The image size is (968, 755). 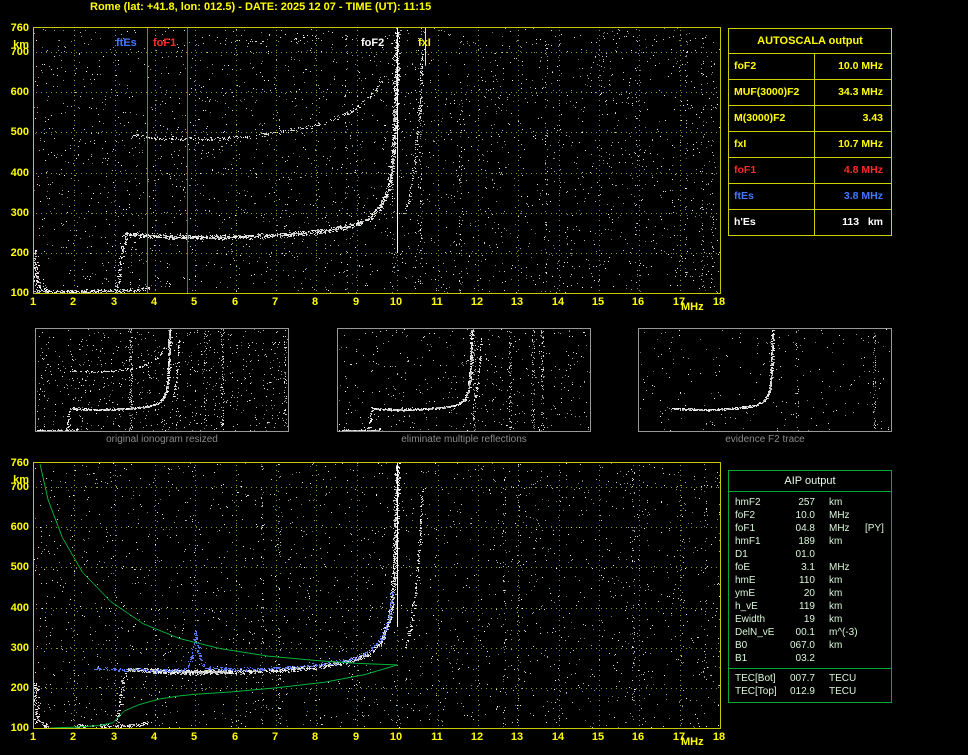 What do you see at coordinates (813, 619) in the screenshot?
I see `aip-row: Ewidth 19 km` at bounding box center [813, 619].